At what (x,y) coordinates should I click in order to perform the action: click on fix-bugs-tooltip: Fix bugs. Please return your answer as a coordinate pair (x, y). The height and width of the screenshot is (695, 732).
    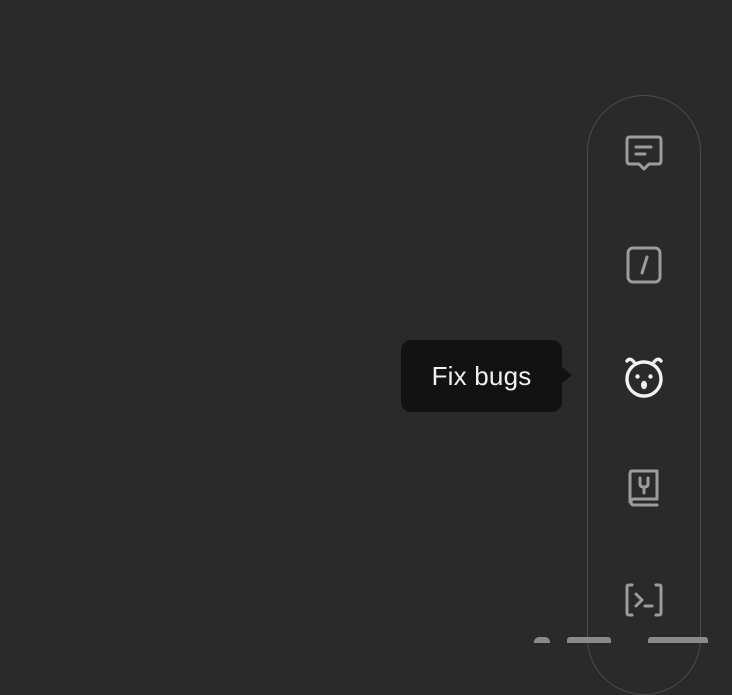
    Looking at the image, I should click on (481, 376).